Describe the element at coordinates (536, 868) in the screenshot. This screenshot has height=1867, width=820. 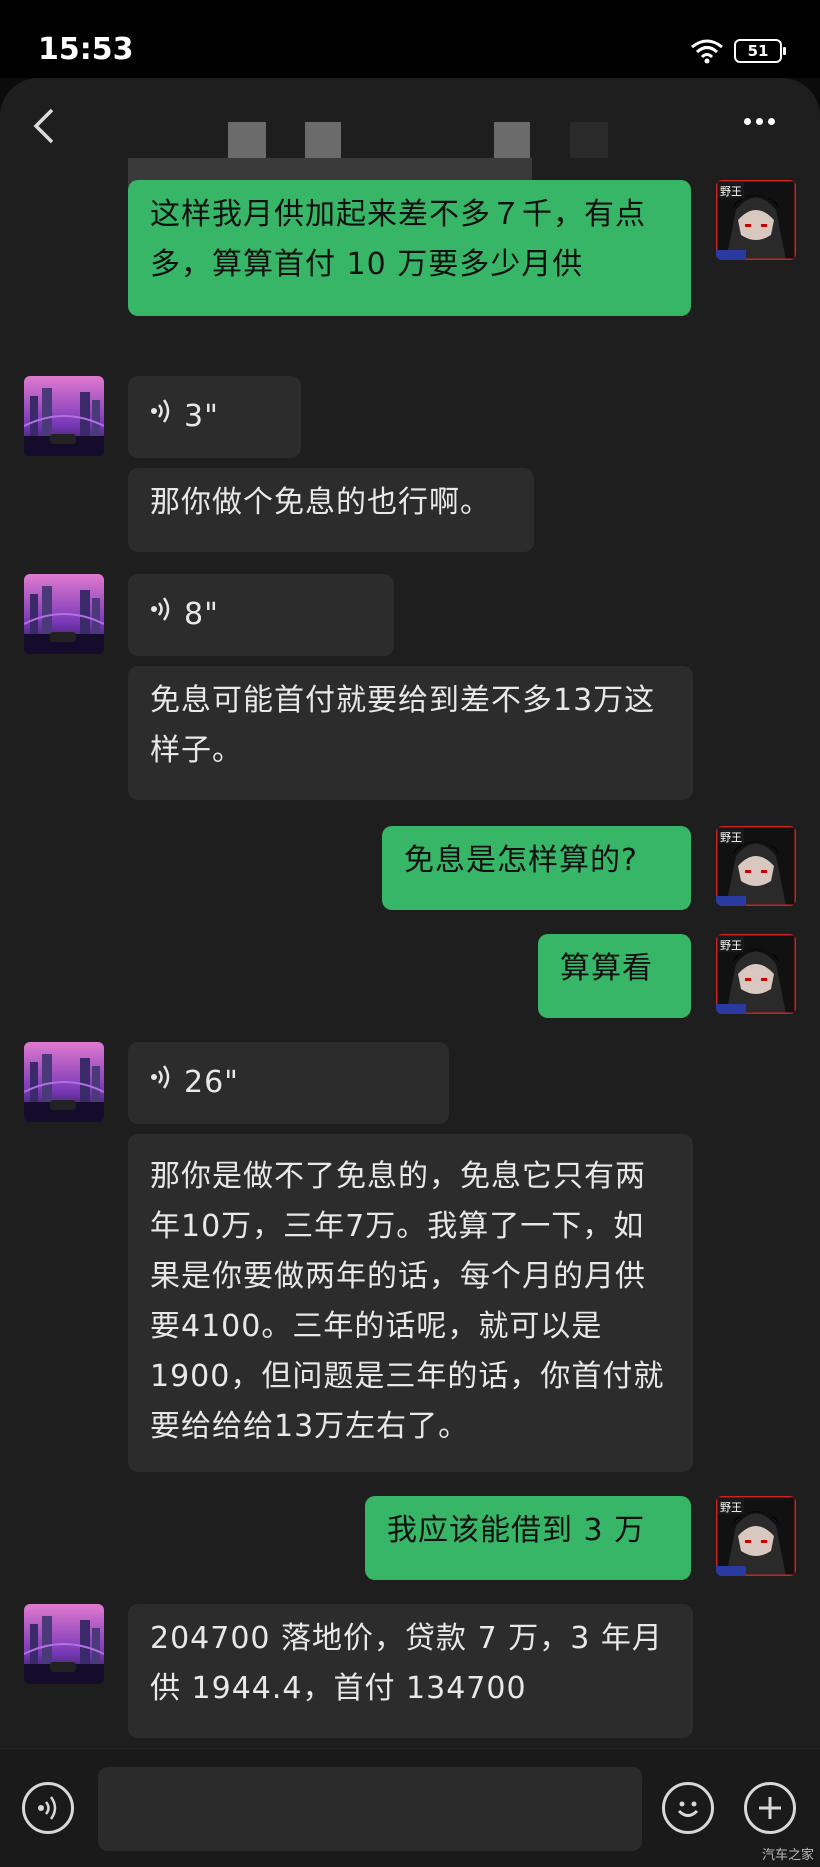
I see `my-message-bubble: 免息是怎样算的?` at that location.